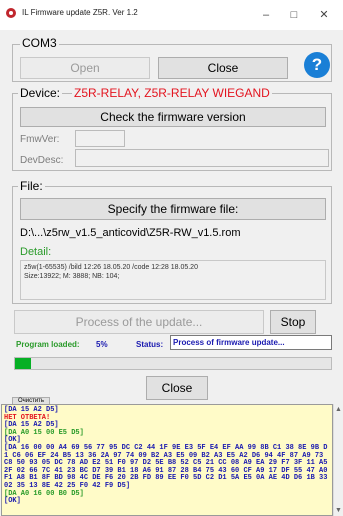 The height and width of the screenshot is (516, 343). What do you see at coordinates (12, 501) in the screenshot?
I see `log-line: [OK]` at bounding box center [12, 501].